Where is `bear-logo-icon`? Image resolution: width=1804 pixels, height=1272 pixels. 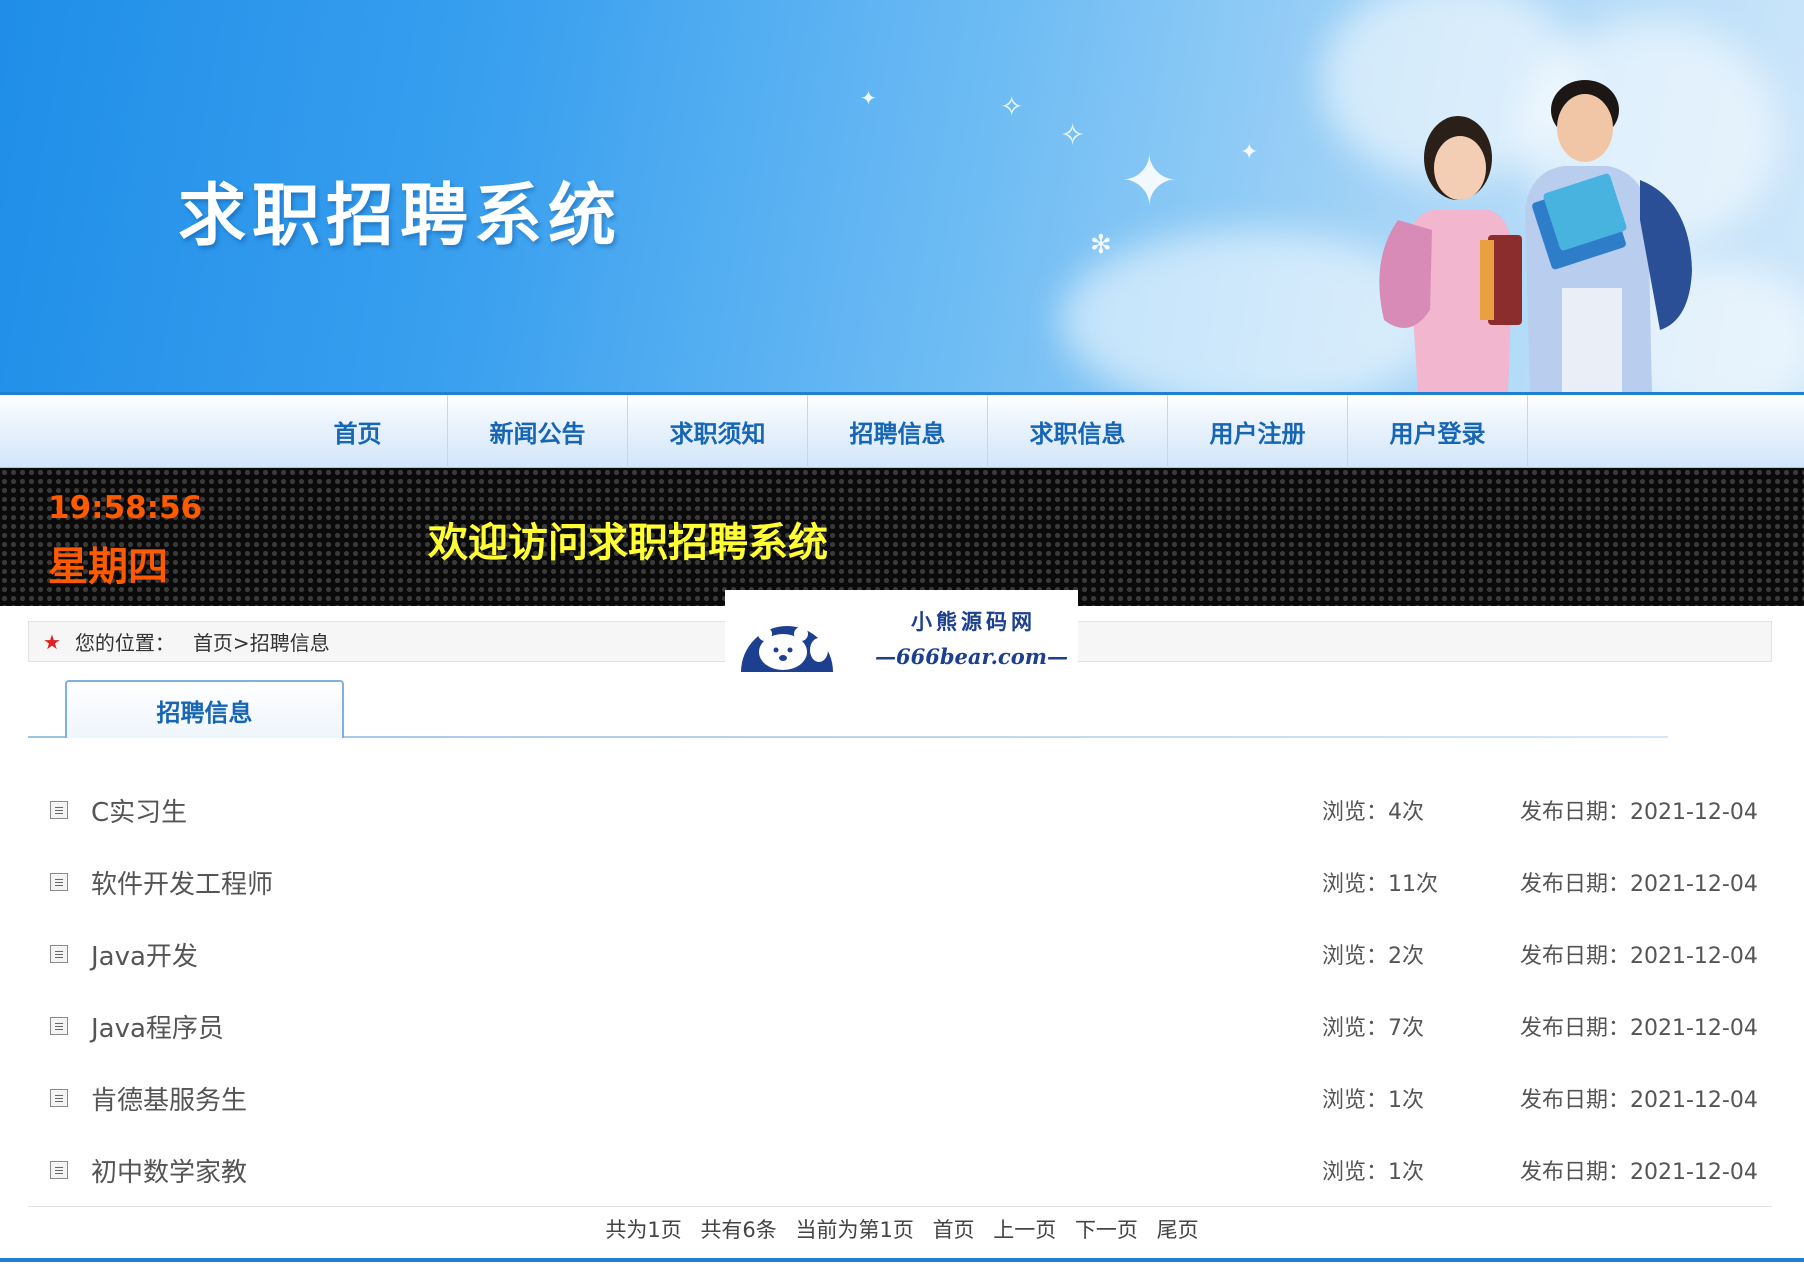
bear-logo-icon is located at coordinates (787, 649).